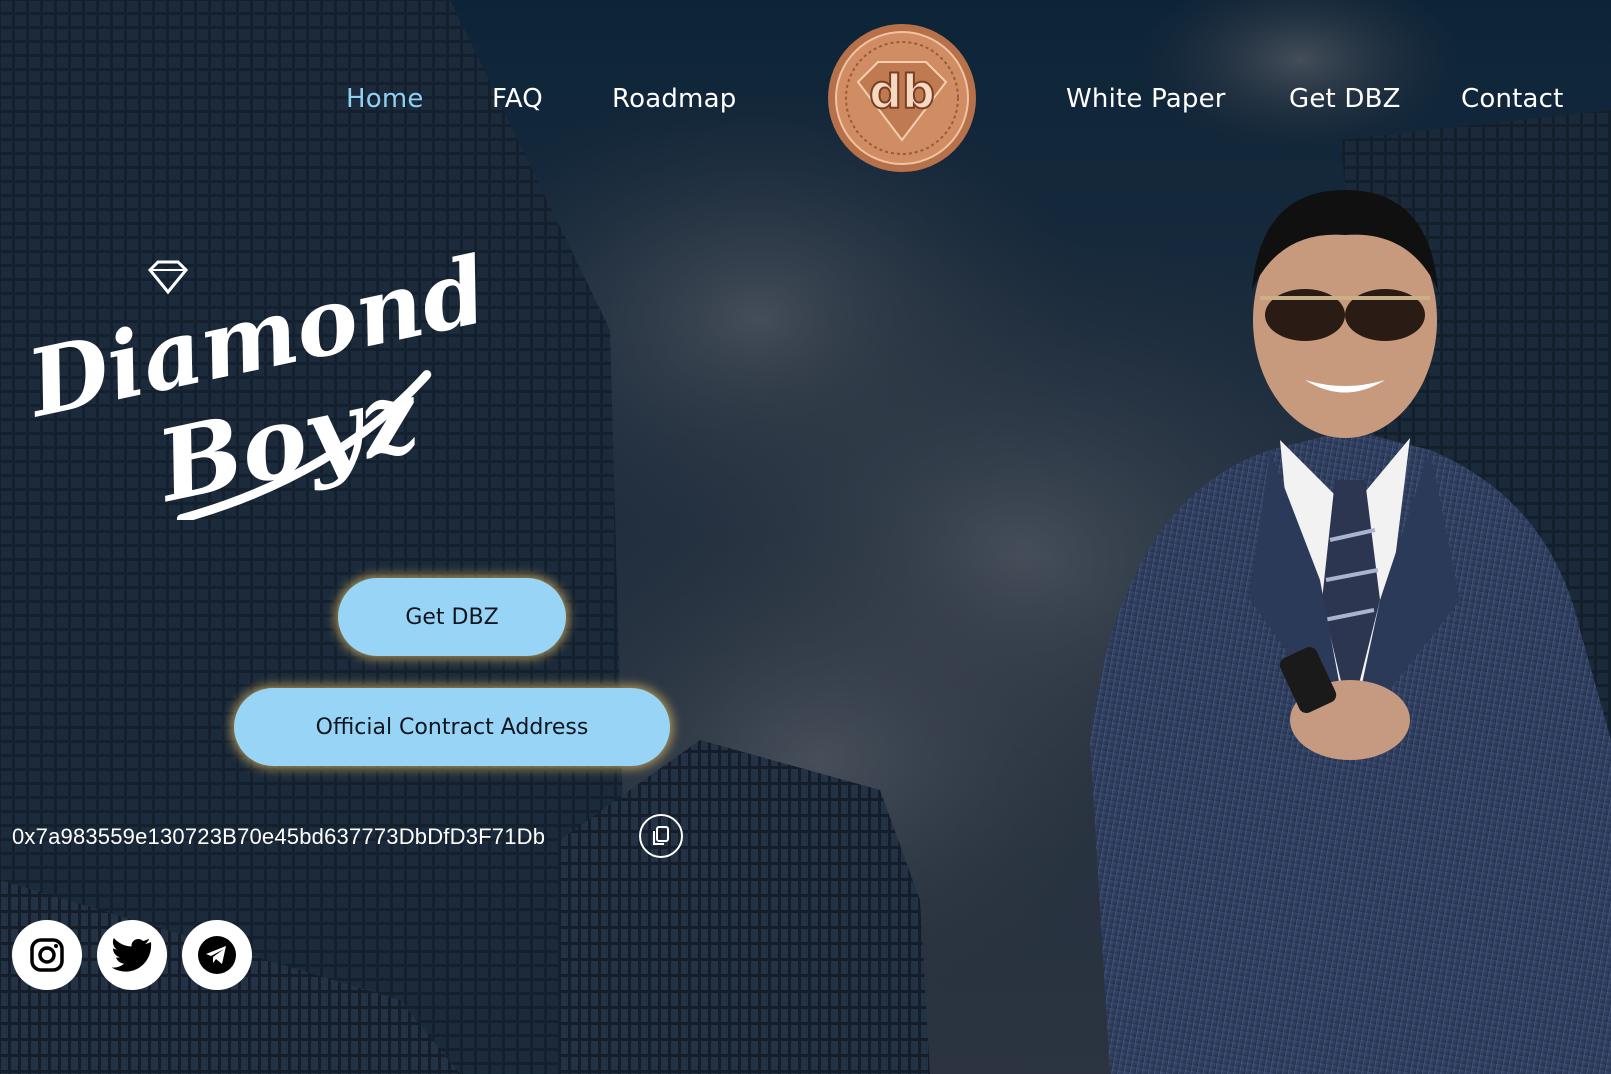 This screenshot has height=1074, width=1611. I want to click on nav-roadmap-link: Roadmap, so click(674, 99).